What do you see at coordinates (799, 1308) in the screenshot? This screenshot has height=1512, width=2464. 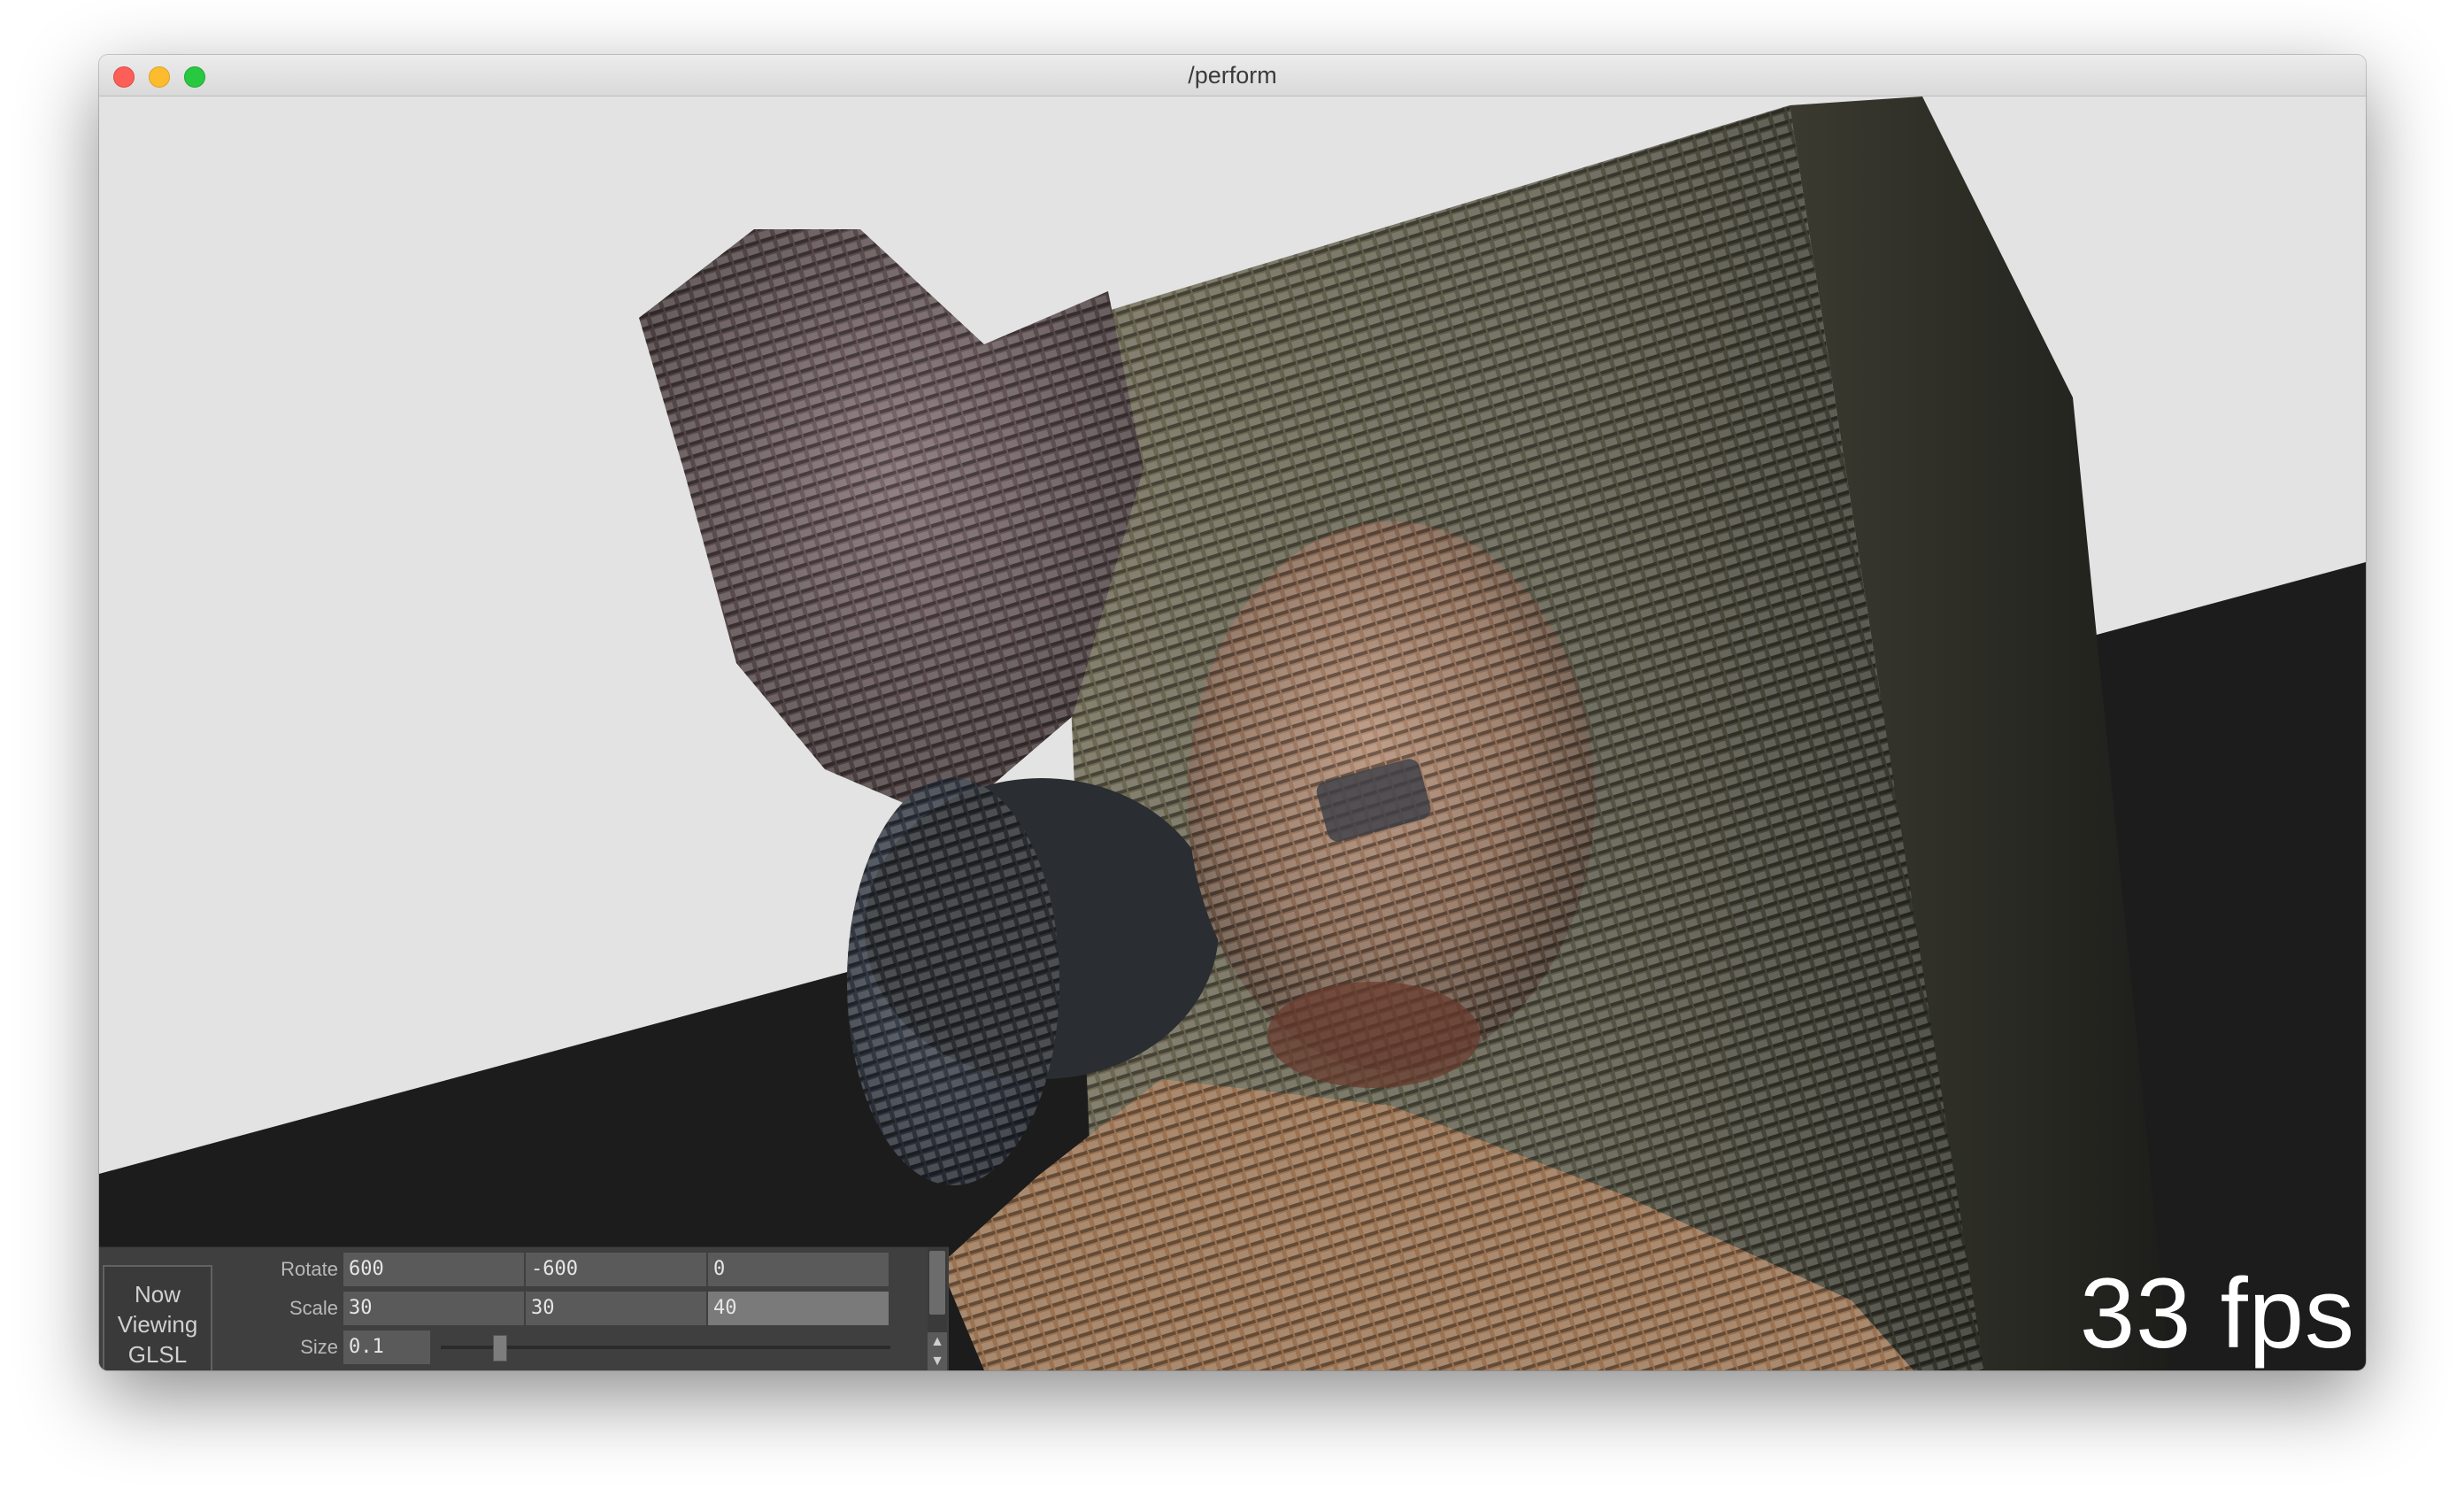 I see `scale-z-field: 40` at bounding box center [799, 1308].